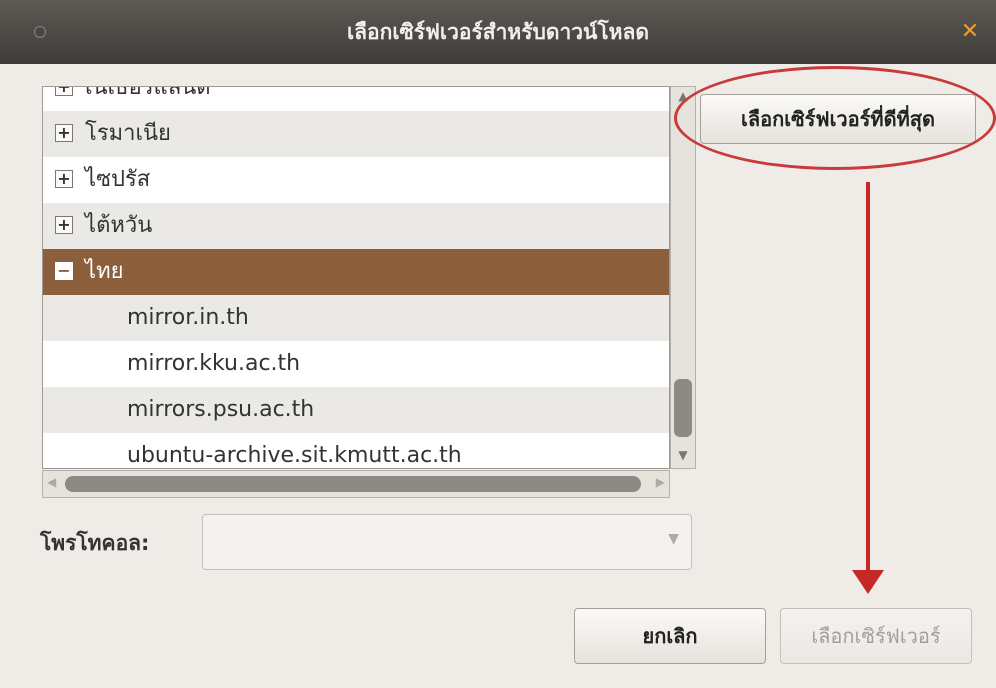  I want to click on annotation-arrow-icon, so click(868, 378).